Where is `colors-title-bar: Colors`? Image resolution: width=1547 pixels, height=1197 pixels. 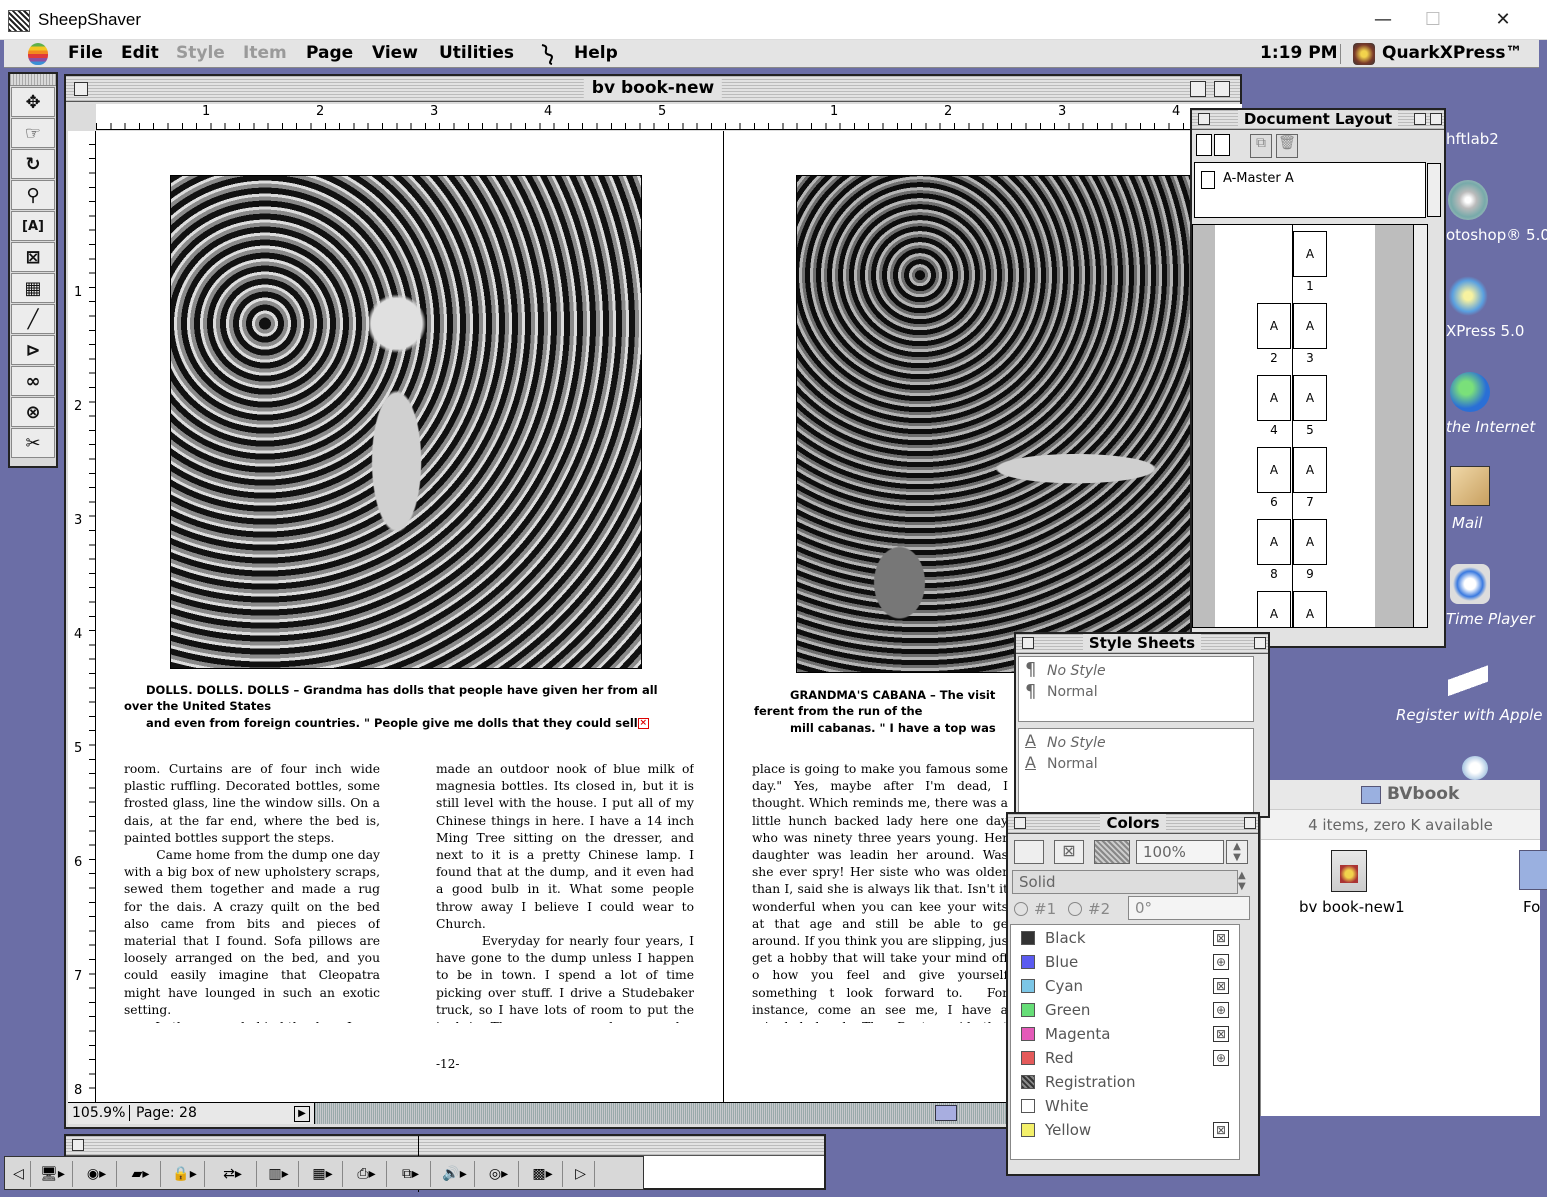
colors-title-bar: Colors is located at coordinates (1133, 824).